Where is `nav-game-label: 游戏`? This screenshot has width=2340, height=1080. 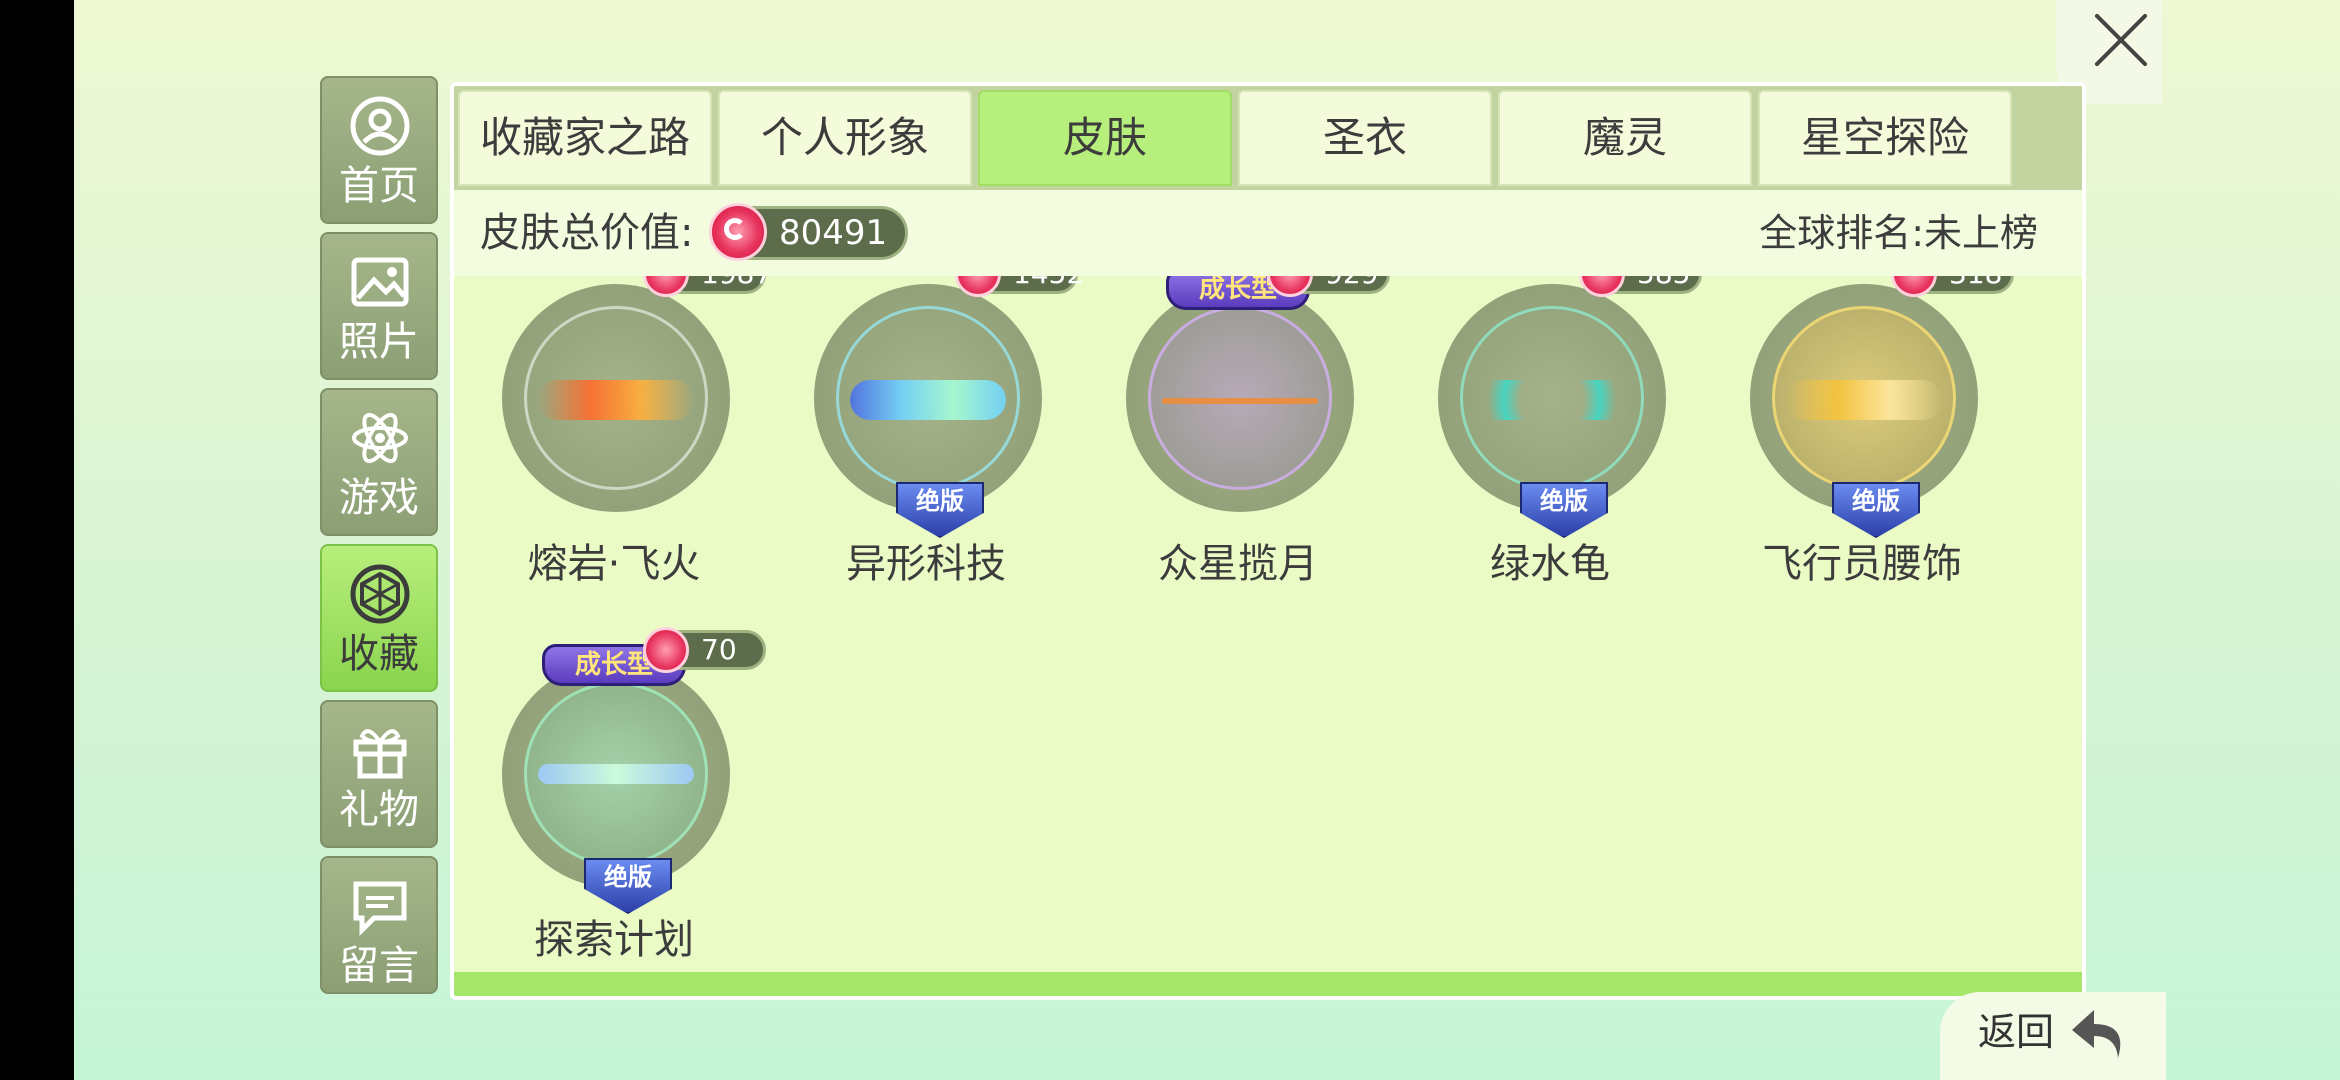
nav-game-label: 游戏 is located at coordinates (379, 498).